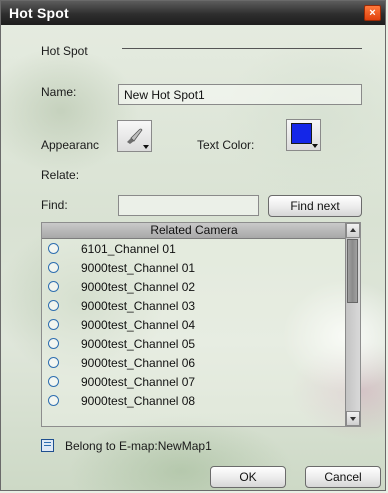 This screenshot has width=388, height=493. What do you see at coordinates (352, 324) in the screenshot?
I see `list-scrollbar` at bounding box center [352, 324].